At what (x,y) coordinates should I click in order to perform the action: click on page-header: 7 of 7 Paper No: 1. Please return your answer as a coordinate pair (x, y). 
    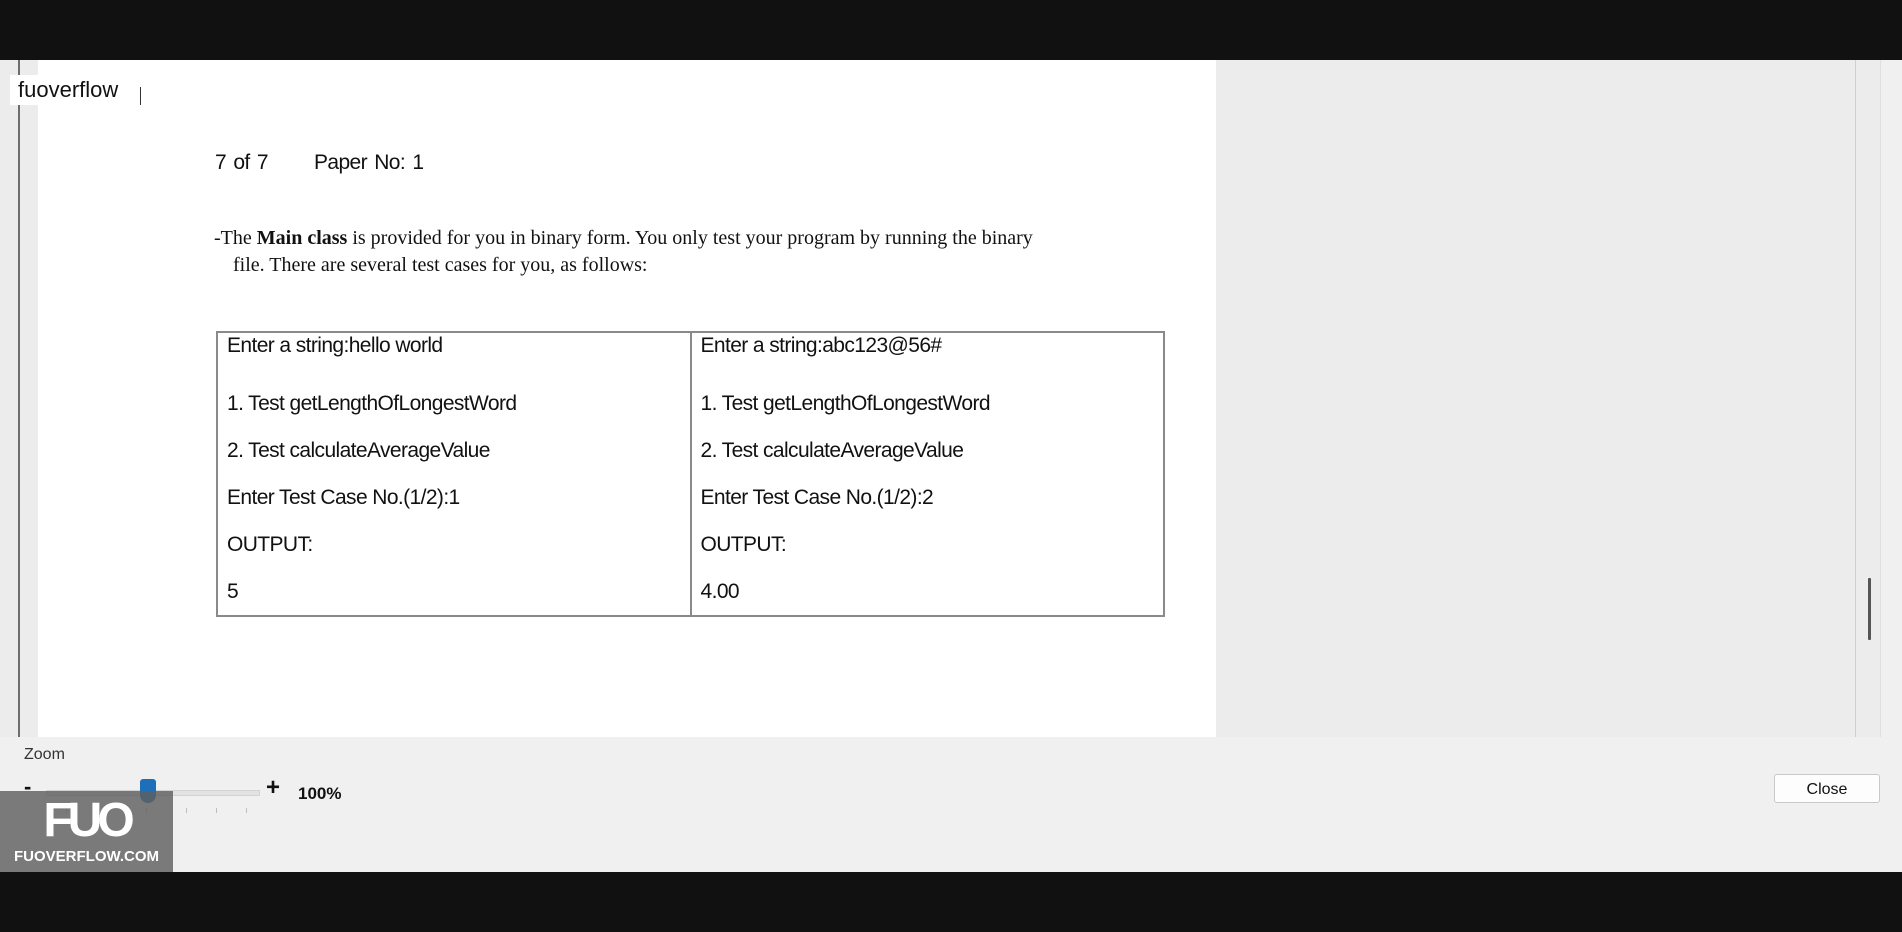
    Looking at the image, I should click on (319, 163).